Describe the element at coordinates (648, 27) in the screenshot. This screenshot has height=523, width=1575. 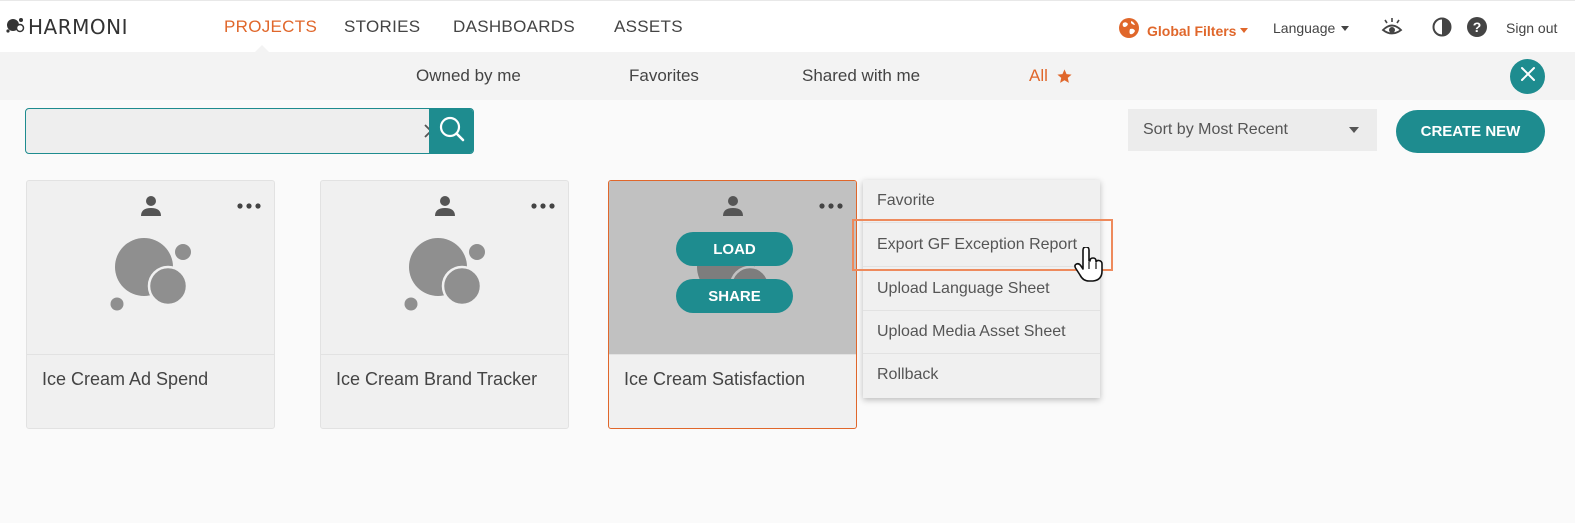
I see `nav-assets: ASSETS` at that location.